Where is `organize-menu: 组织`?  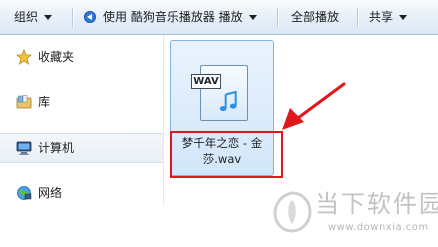 organize-menu: 组织 is located at coordinates (33, 17).